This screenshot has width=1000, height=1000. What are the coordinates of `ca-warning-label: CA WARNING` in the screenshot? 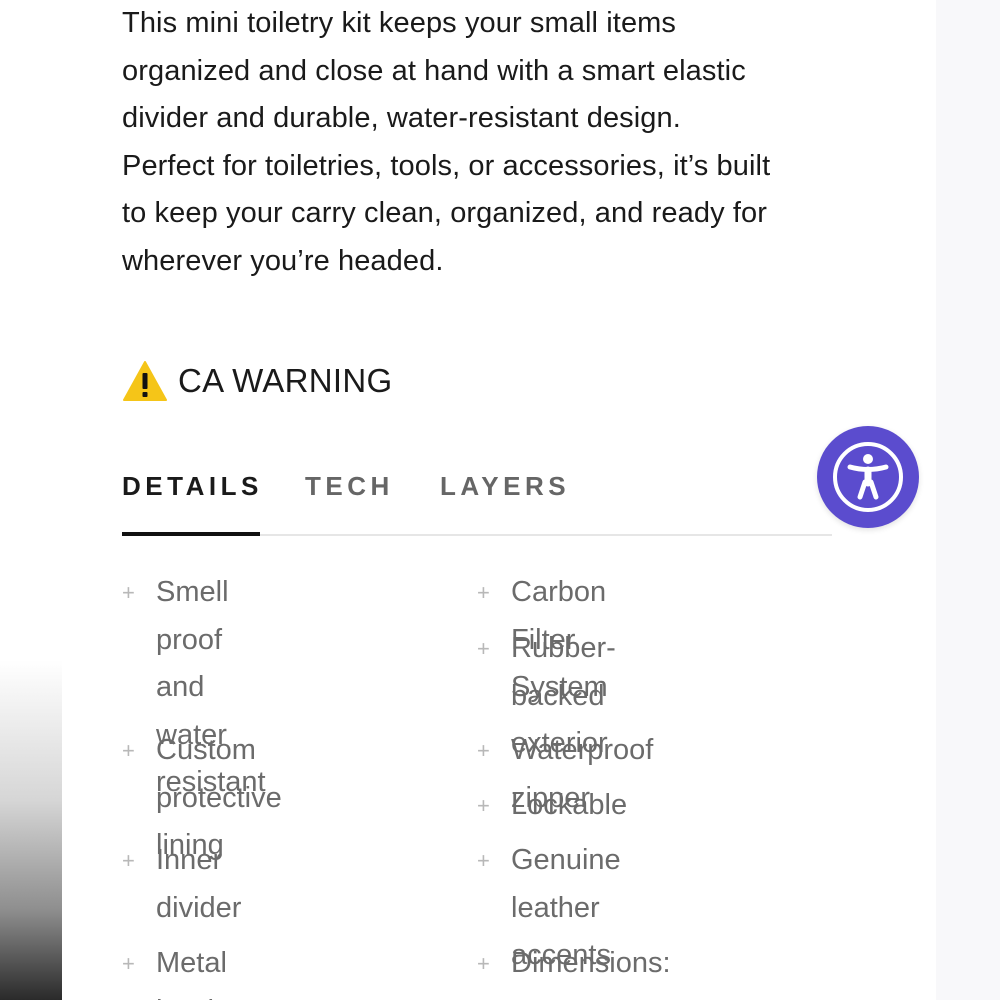 It's located at (285, 380).